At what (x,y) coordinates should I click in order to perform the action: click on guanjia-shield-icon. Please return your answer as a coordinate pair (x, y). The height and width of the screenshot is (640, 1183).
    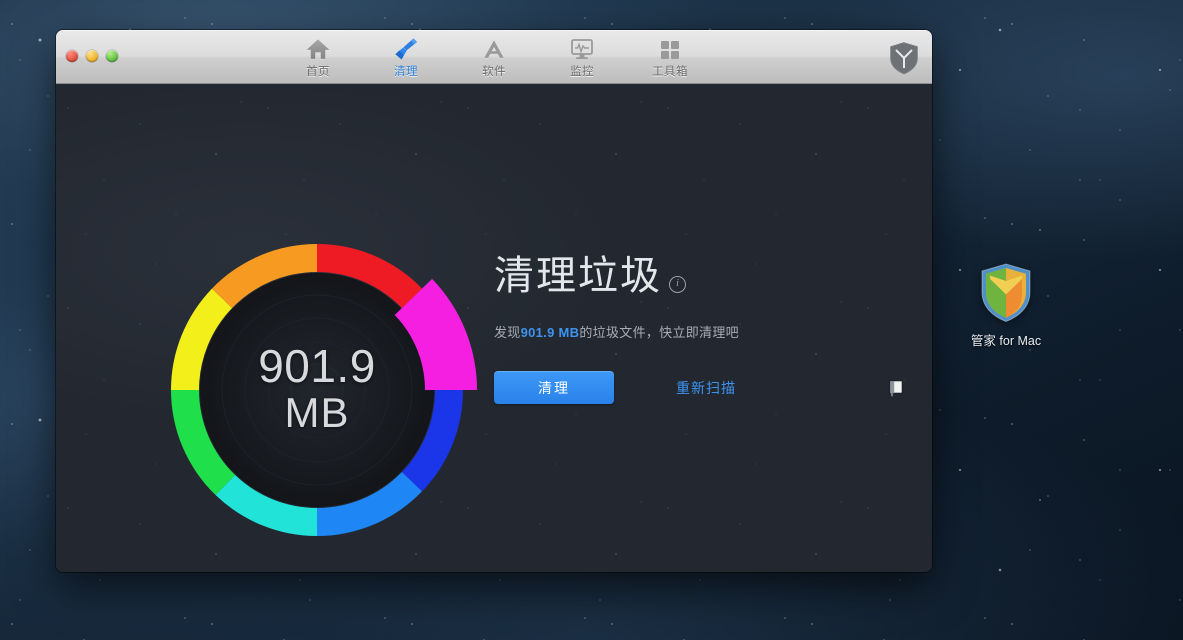
    Looking at the image, I should click on (1006, 293).